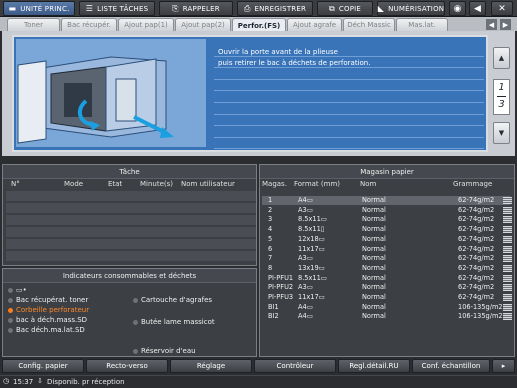 The height and width of the screenshot is (388, 517). Describe the element at coordinates (311, 238) in the screenshot. I see `paper-tray-format: 12x18▭` at that location.